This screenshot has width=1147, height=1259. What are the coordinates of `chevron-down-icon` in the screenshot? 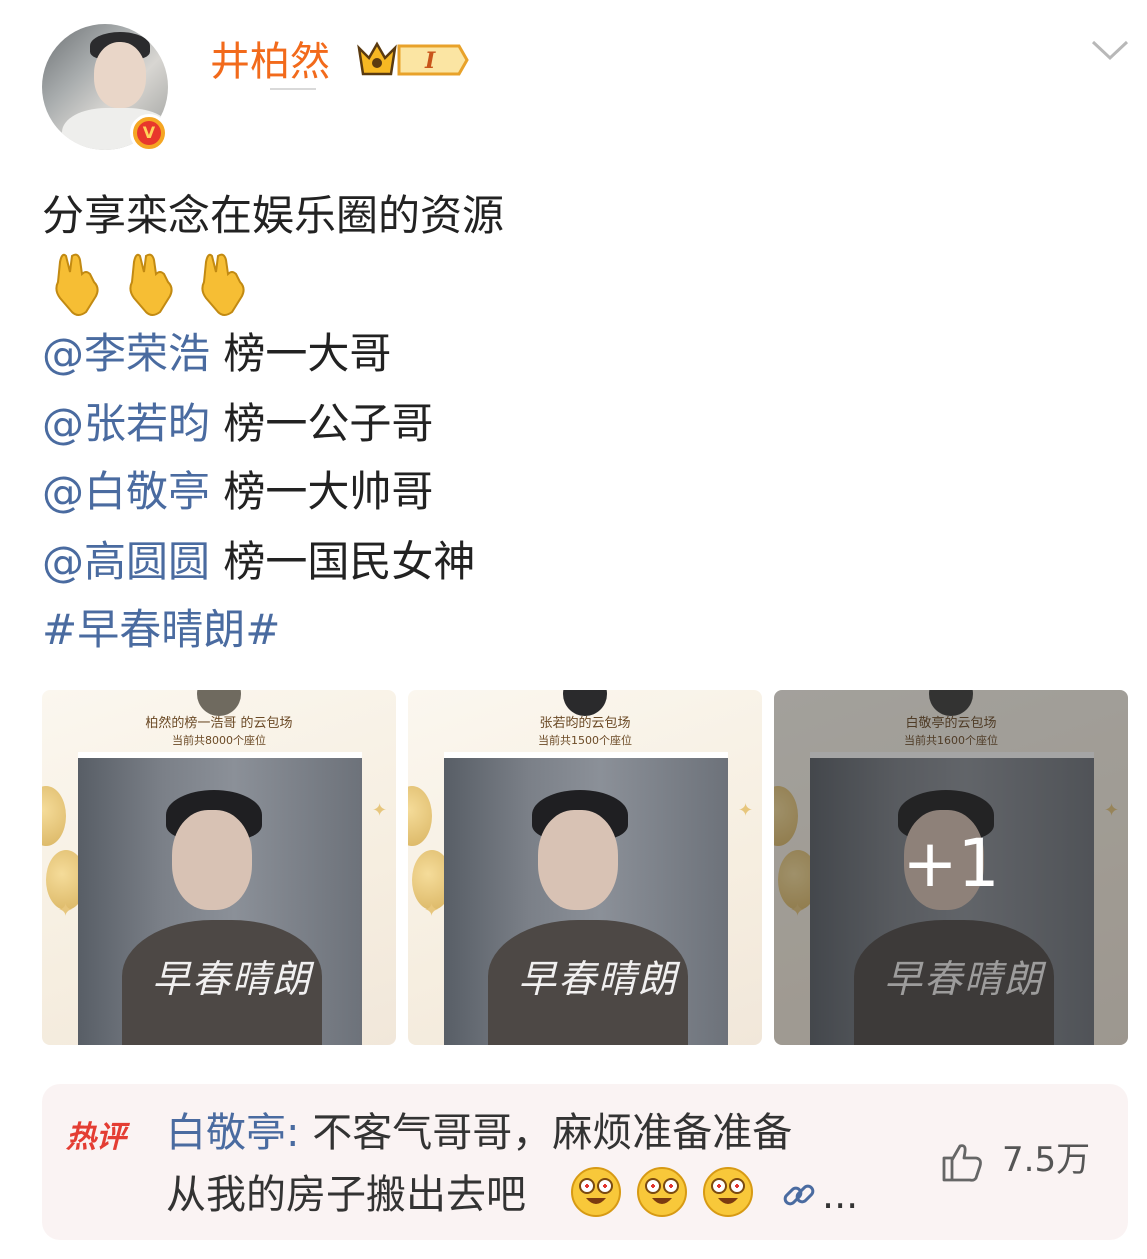 It's located at (1110, 50).